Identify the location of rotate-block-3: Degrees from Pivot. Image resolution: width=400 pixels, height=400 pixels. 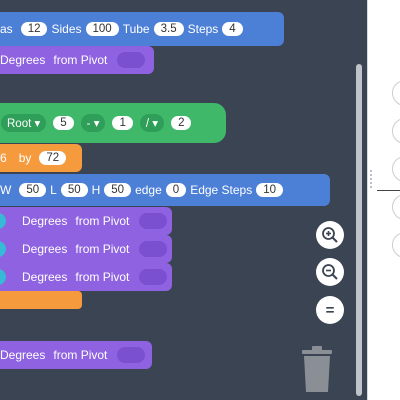
(86, 277).